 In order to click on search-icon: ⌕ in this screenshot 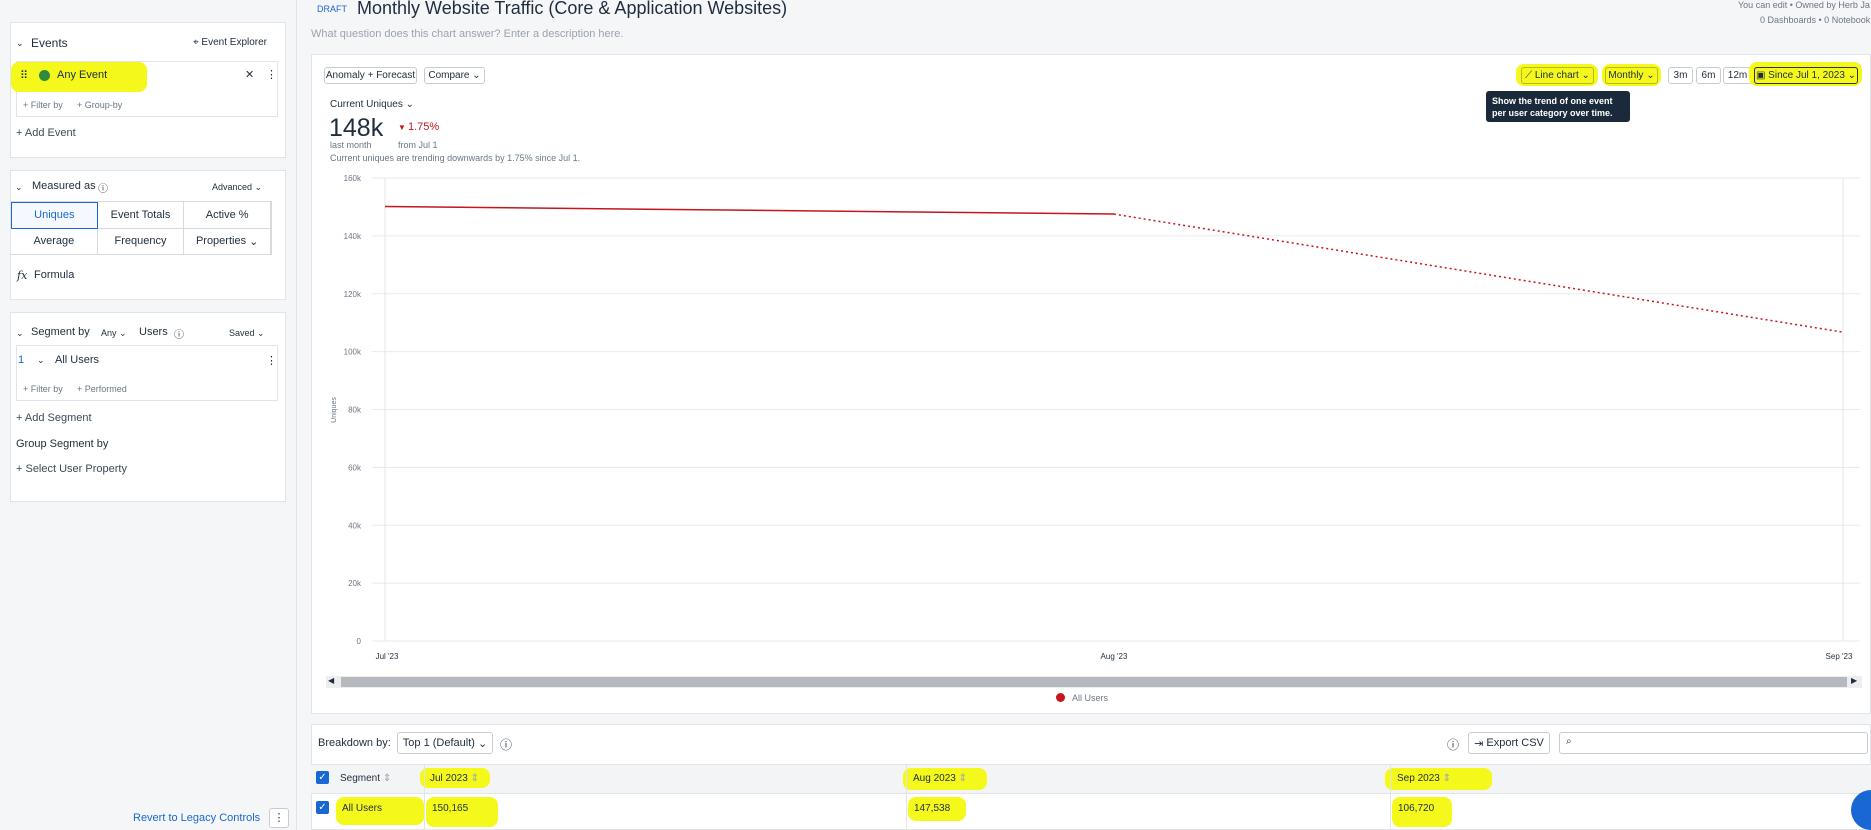, I will do `click(1569, 741)`.